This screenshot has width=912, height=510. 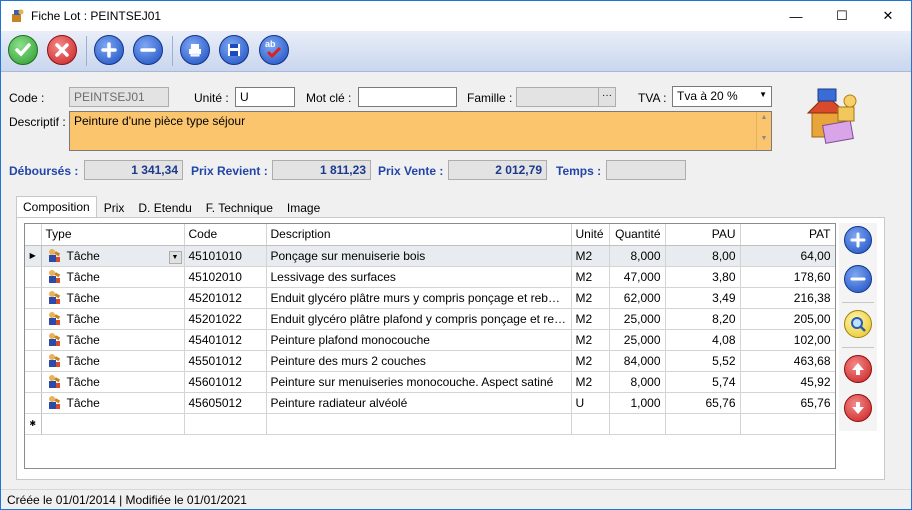 I want to click on cell-quantite: 47,000, so click(x=637, y=277).